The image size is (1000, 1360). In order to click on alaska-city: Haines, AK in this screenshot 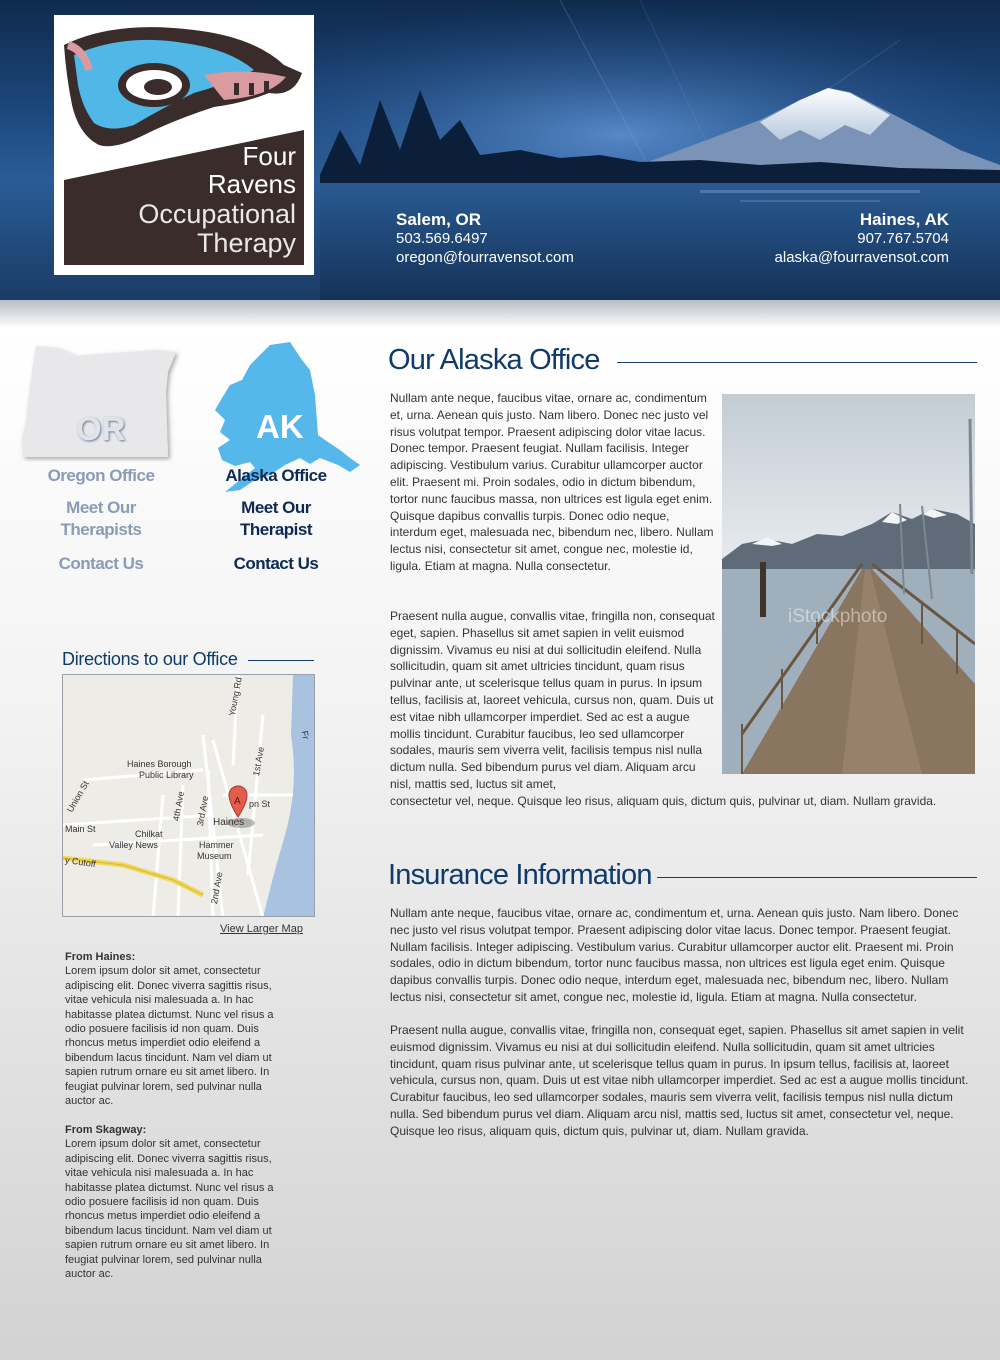, I will do `click(904, 219)`.